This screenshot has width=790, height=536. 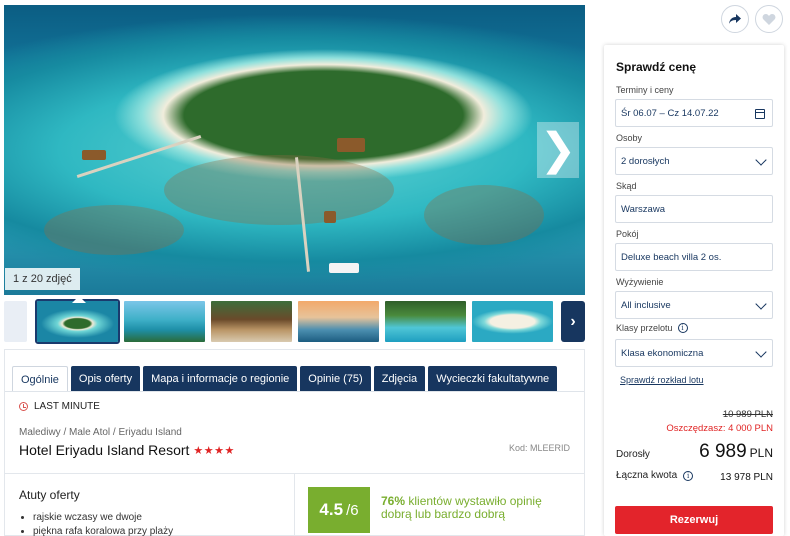 I want to click on panel-title: Sprawdź cenę, so click(x=656, y=67).